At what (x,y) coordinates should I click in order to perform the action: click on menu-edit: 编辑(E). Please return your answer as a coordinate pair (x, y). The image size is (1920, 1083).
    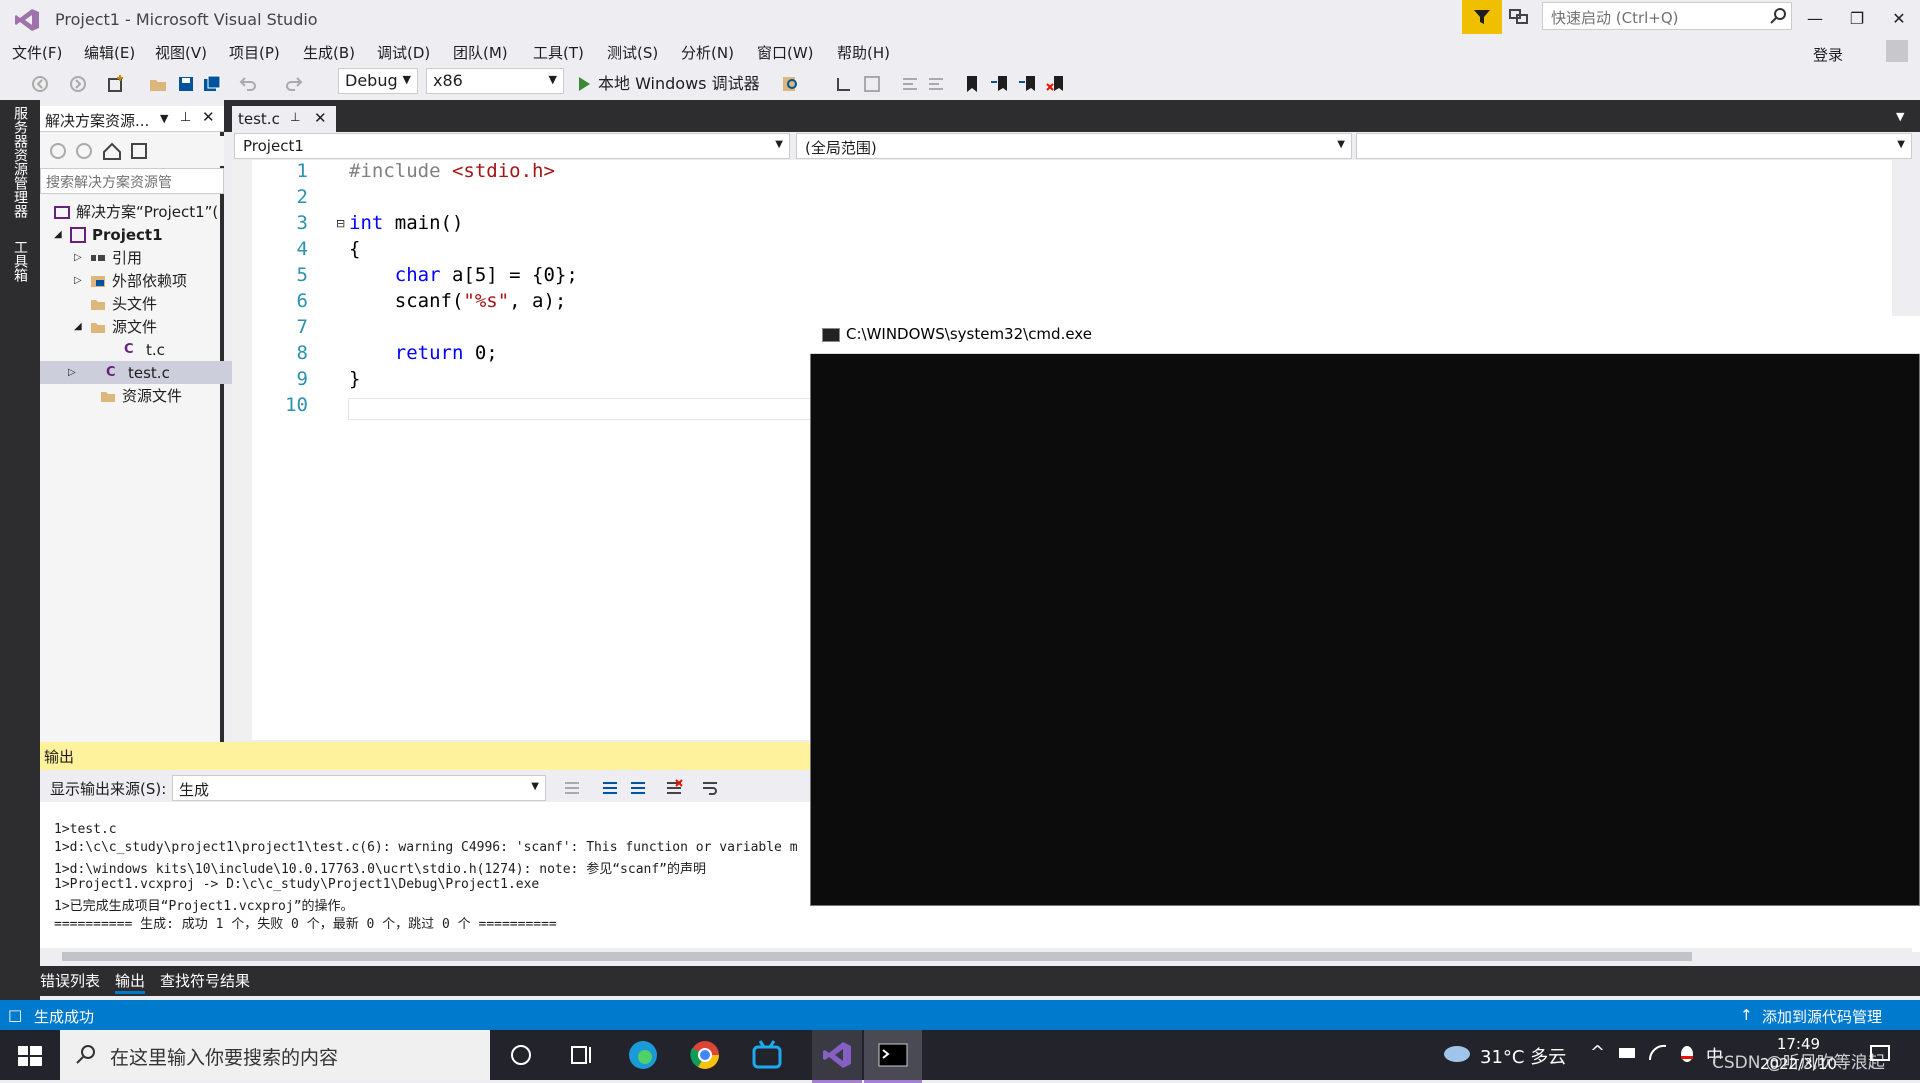
    Looking at the image, I should click on (109, 52).